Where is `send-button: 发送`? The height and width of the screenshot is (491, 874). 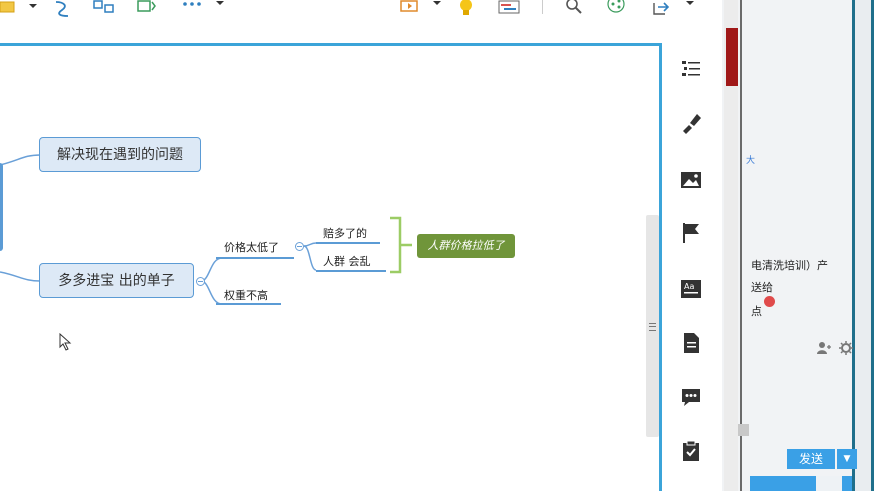
send-button: 发送 is located at coordinates (811, 459).